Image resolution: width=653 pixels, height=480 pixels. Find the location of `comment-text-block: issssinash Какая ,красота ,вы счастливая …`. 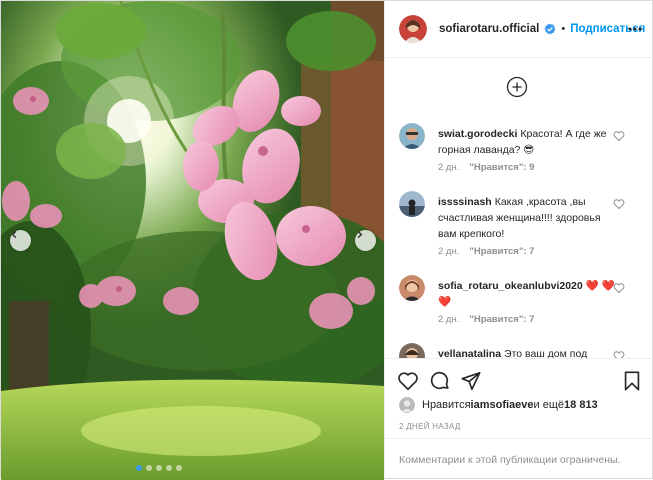

comment-text-block: issssinash Какая ,красота ,вы счастливая … is located at coordinates (528, 218).